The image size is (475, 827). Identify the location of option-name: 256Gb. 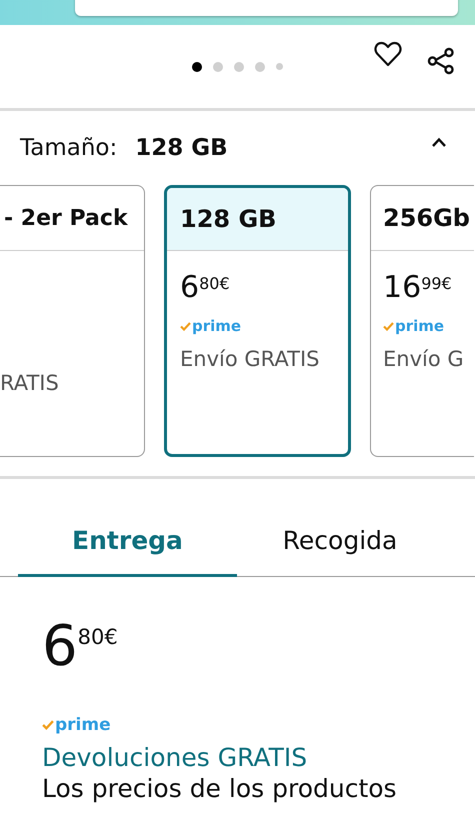
(426, 218).